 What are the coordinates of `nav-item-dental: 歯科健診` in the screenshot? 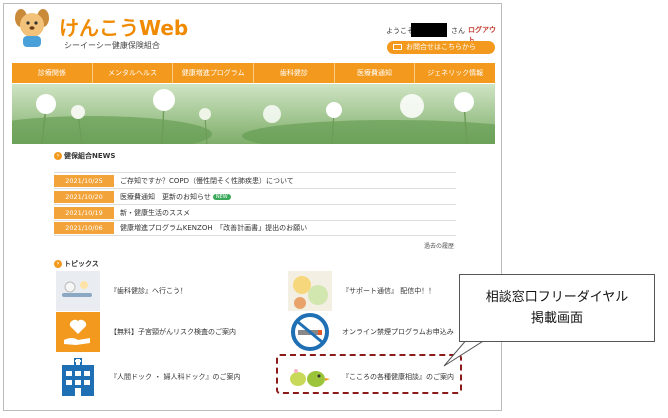 It's located at (294, 73).